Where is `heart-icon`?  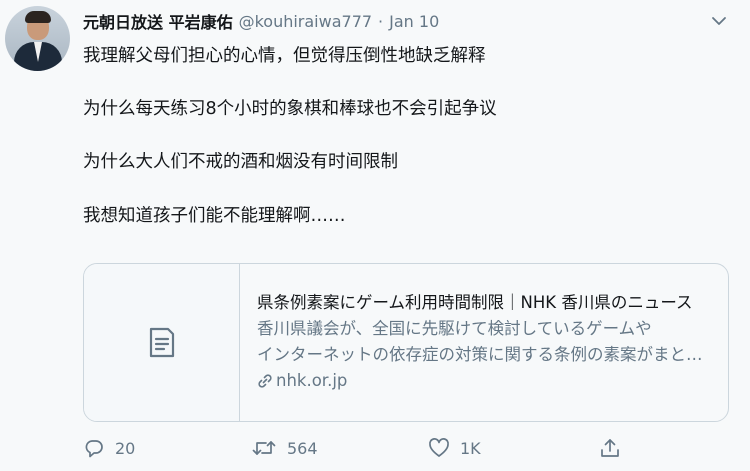 heart-icon is located at coordinates (439, 447).